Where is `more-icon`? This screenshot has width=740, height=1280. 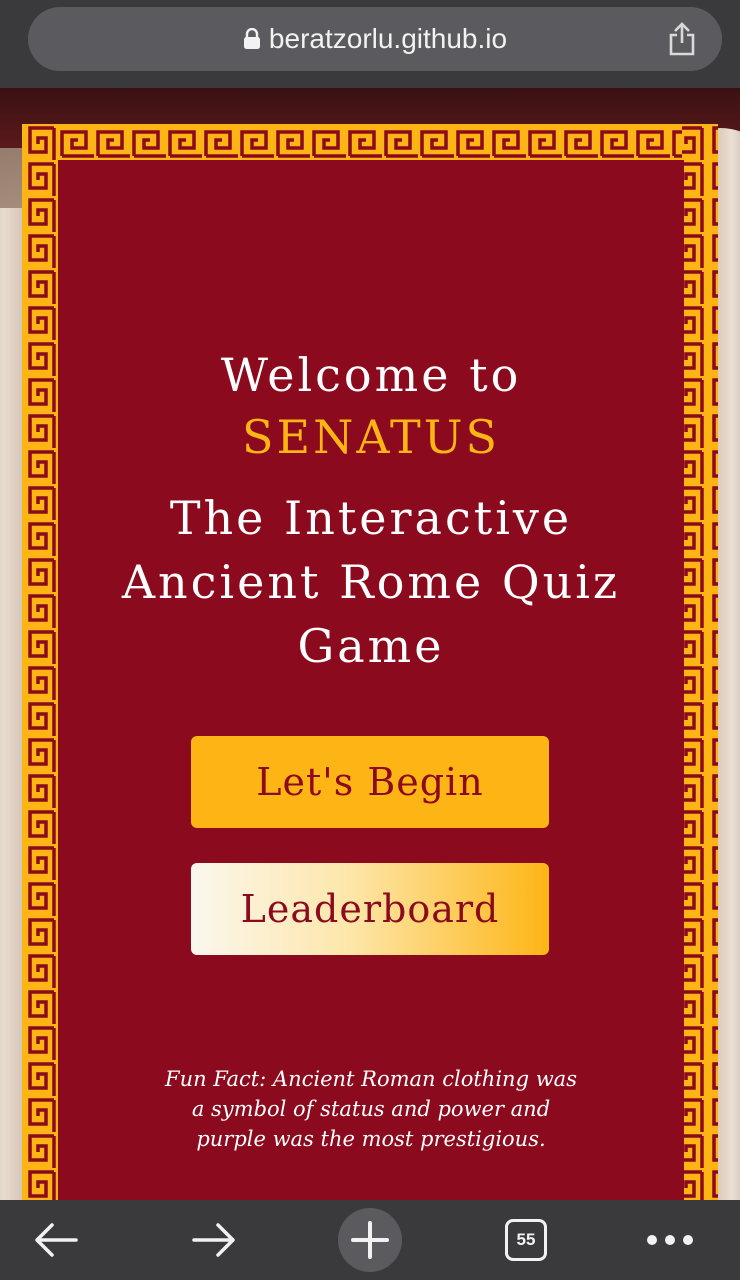 more-icon is located at coordinates (670, 1240).